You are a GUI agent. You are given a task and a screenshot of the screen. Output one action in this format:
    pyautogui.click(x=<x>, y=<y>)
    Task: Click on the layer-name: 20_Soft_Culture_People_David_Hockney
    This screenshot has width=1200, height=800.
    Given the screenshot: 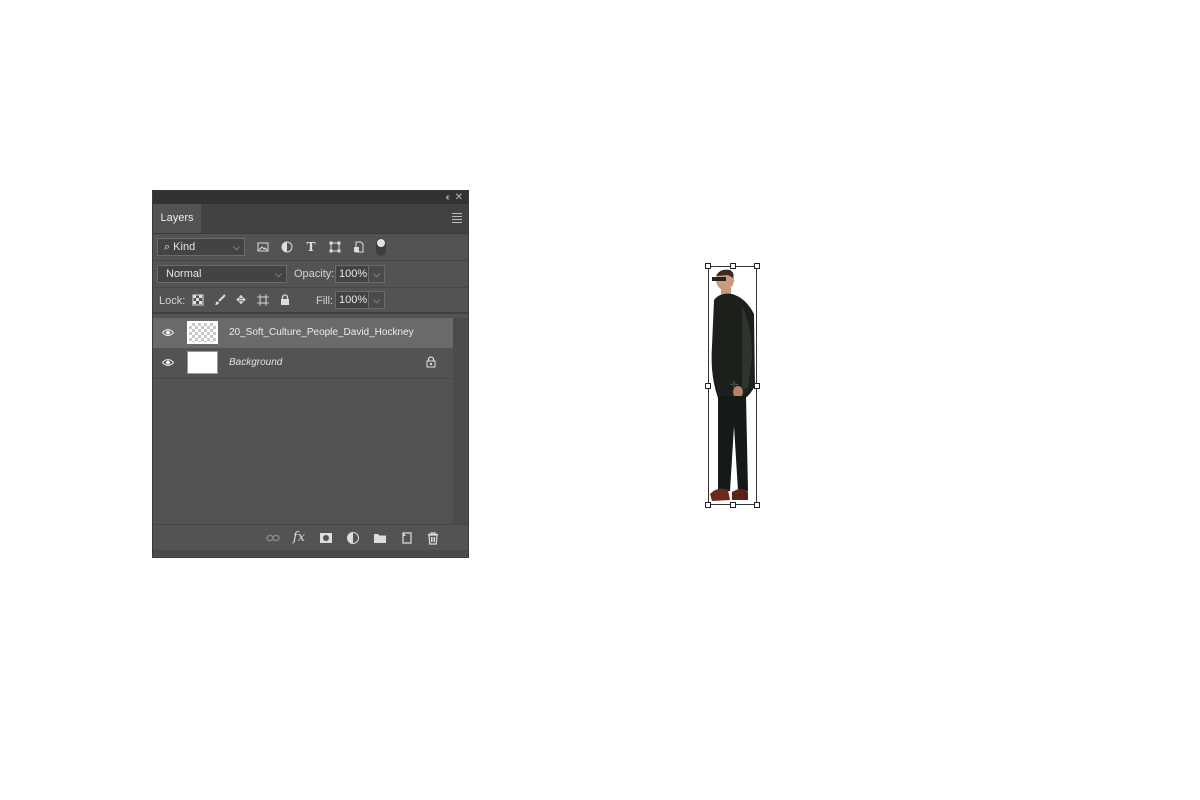 What is the action you would take?
    pyautogui.click(x=321, y=332)
    